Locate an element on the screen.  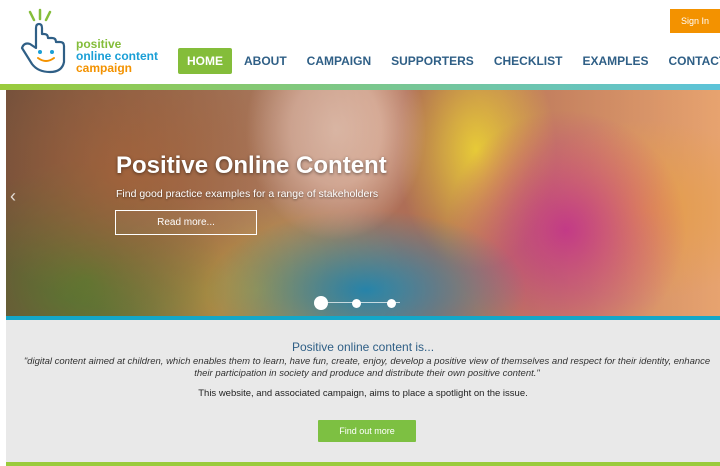
nav-item-contact-us: CONTACT US is located at coordinates (689, 61).